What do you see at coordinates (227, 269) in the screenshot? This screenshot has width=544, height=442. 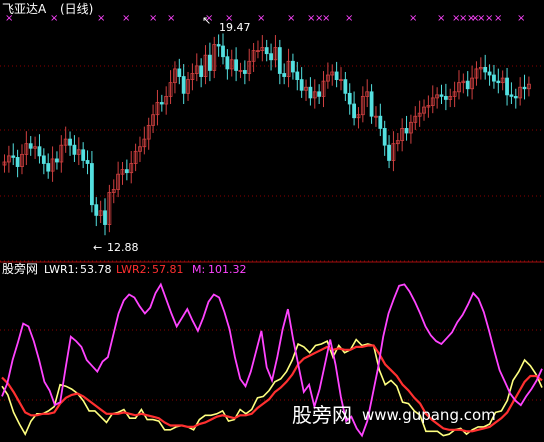 I see `m-value: 101.32` at bounding box center [227, 269].